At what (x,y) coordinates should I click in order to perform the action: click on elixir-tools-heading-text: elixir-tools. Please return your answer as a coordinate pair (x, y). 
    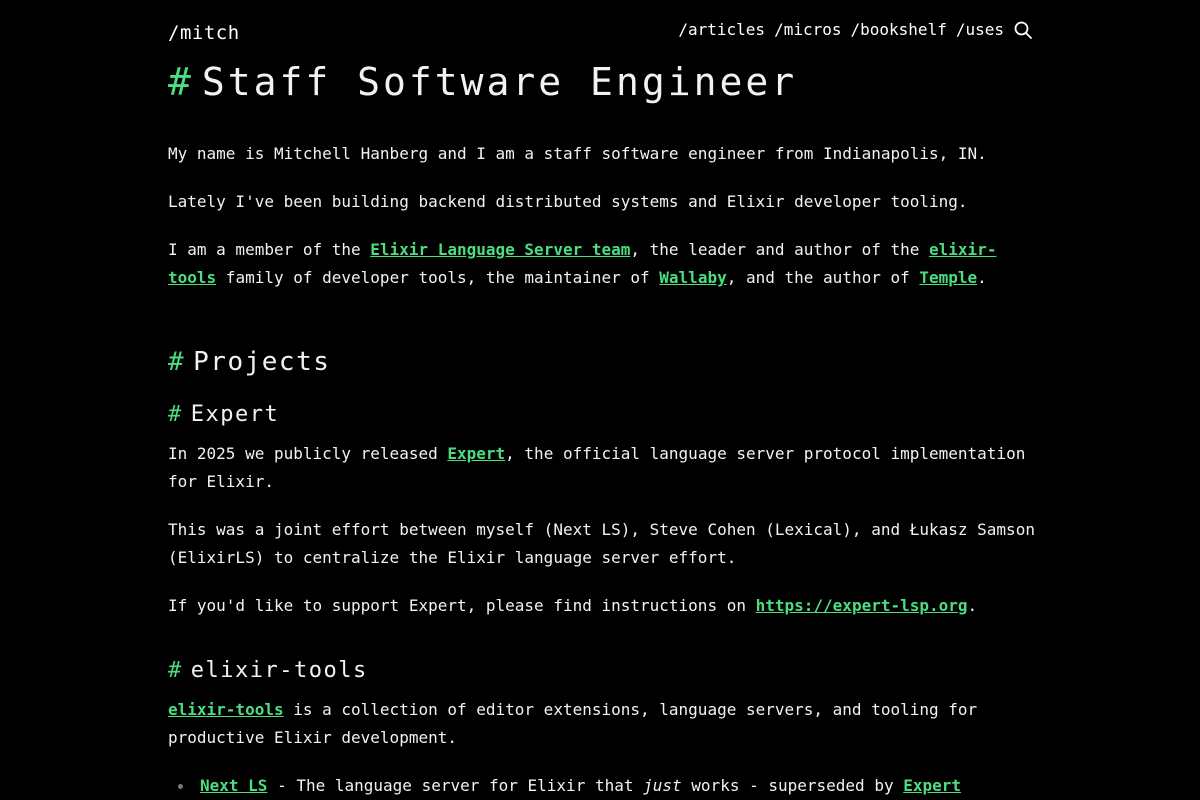
    Looking at the image, I should click on (279, 670).